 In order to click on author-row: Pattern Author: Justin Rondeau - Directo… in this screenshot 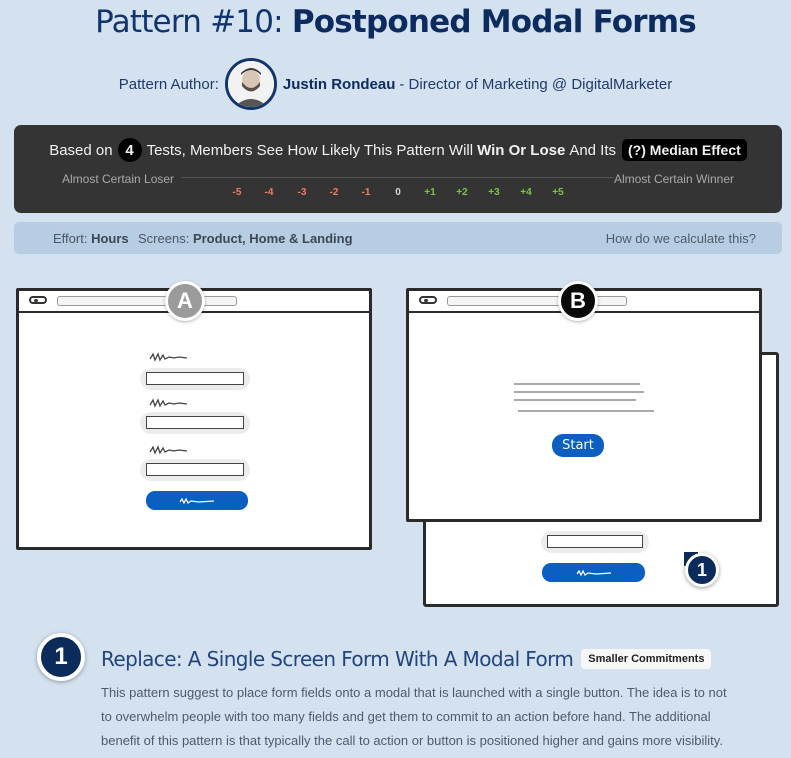, I will do `click(395, 84)`.